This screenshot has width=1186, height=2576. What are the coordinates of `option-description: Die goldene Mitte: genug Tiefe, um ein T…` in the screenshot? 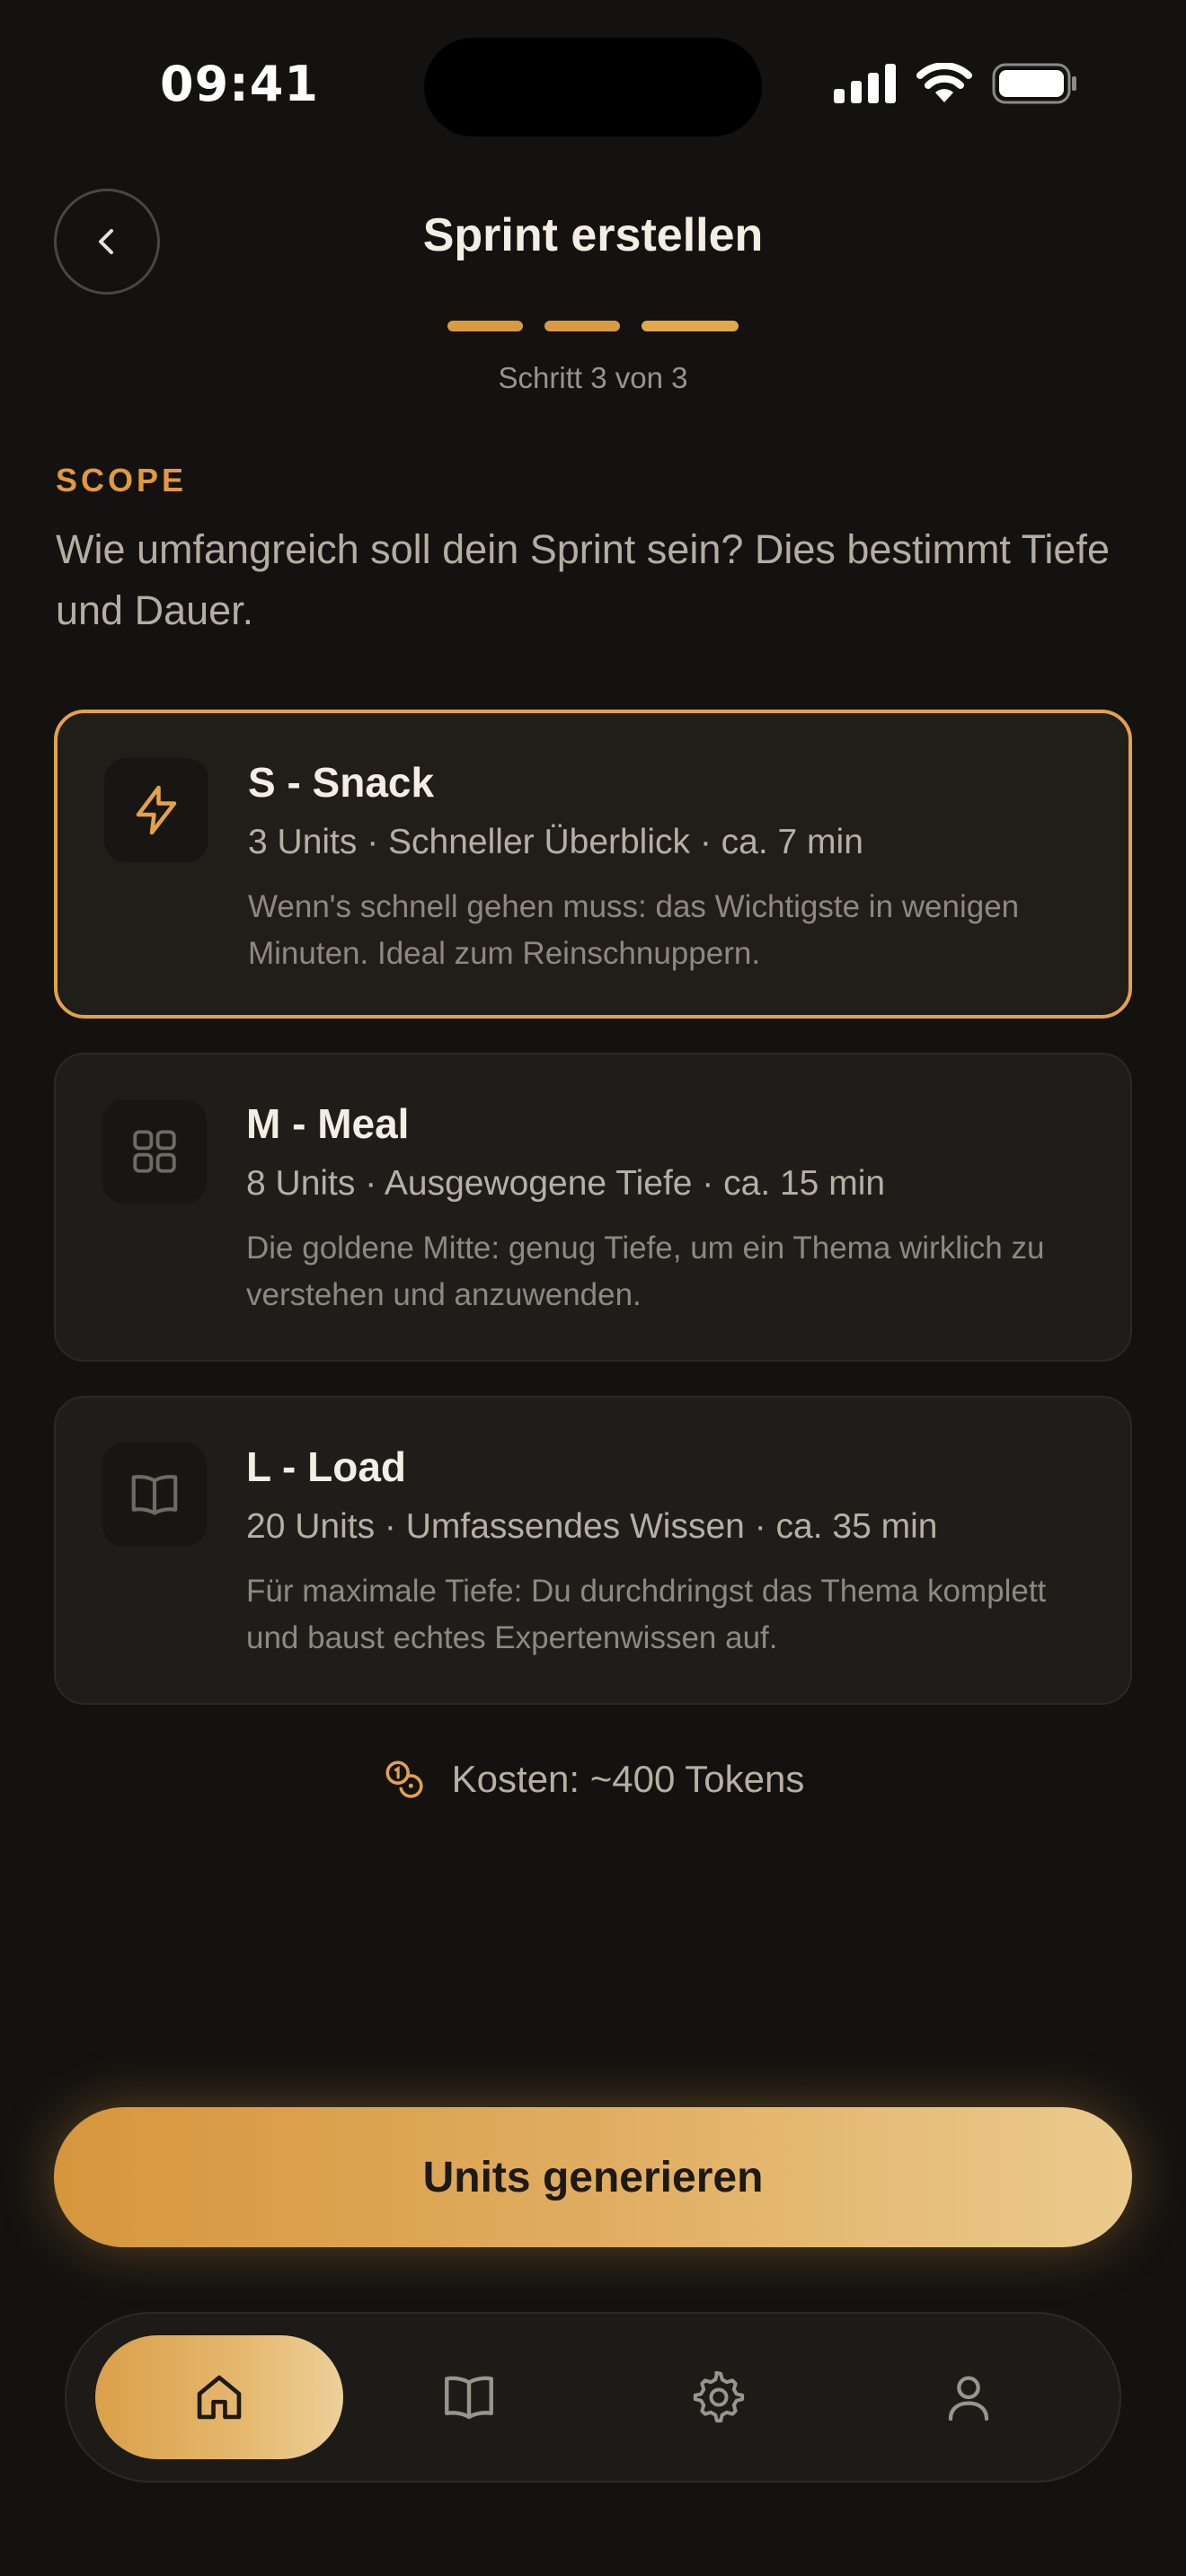 It's located at (645, 1271).